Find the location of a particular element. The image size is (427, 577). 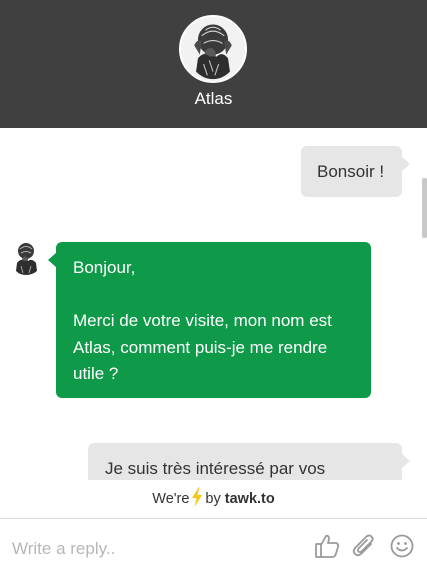

message-line: Merci de votre visite, mon nom est is located at coordinates (202, 320).